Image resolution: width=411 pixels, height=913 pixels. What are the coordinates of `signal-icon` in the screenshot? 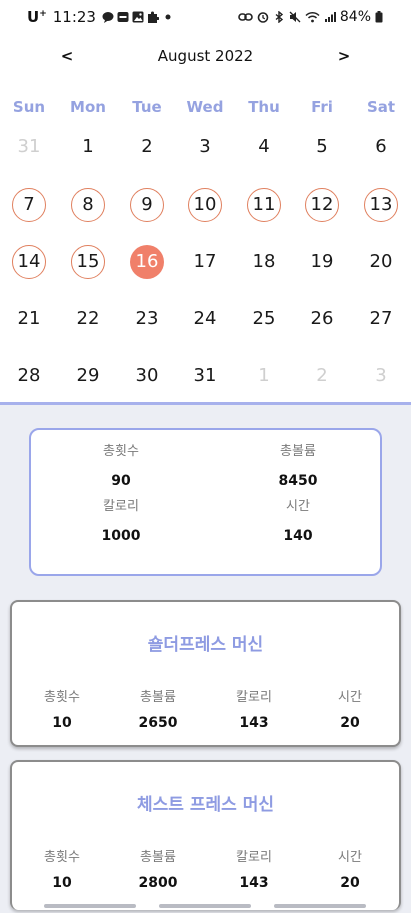 It's located at (330, 17).